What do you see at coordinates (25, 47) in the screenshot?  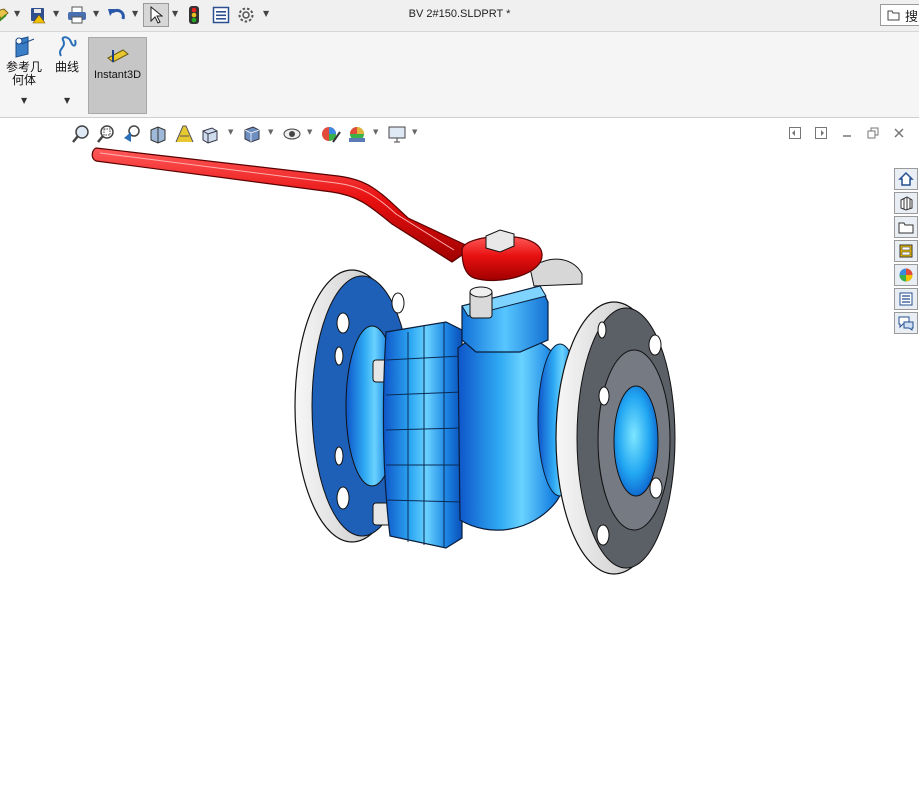 I see `reference-geometry-icon` at bounding box center [25, 47].